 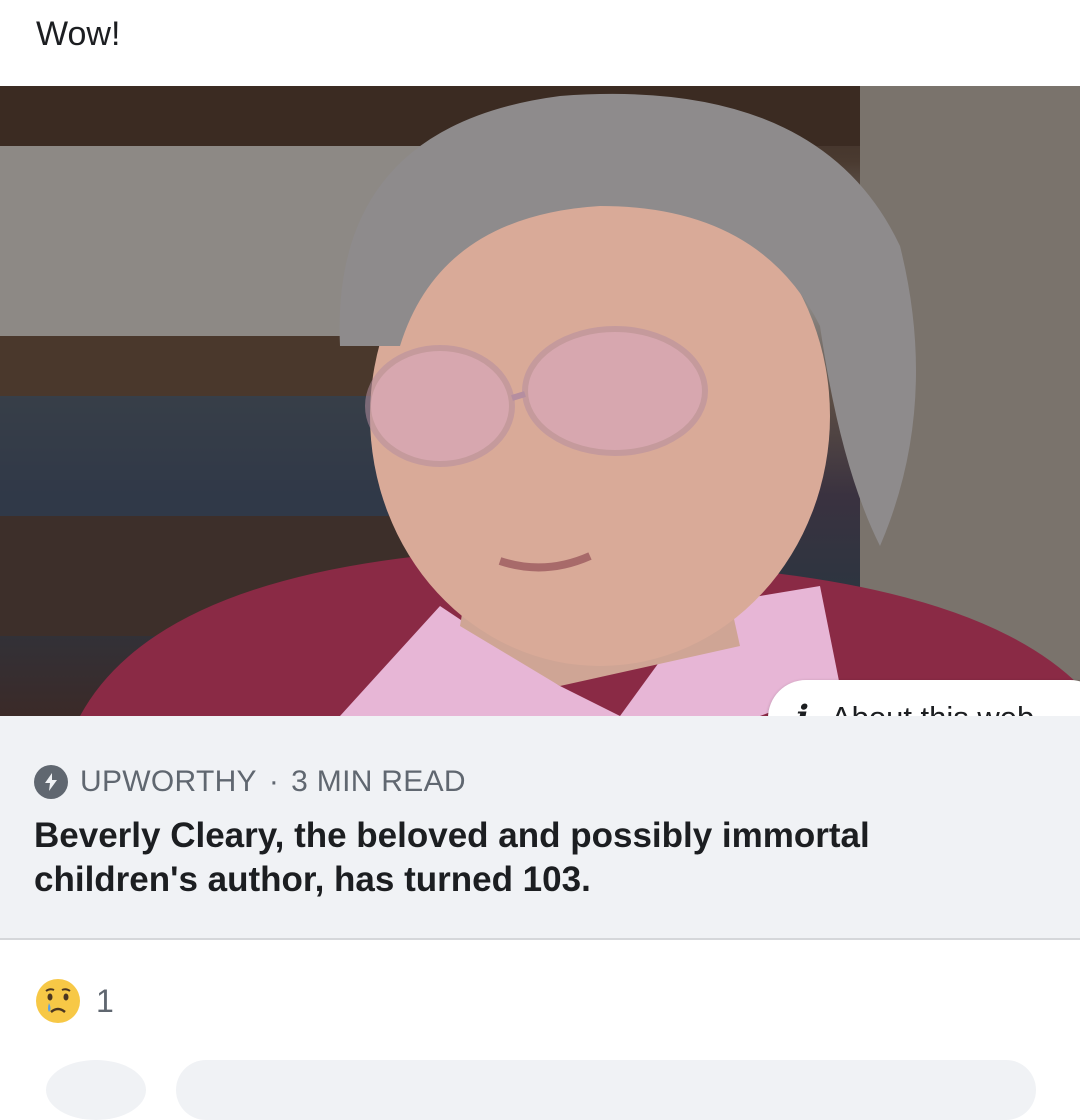 I want to click on action-avatar-placeholder, so click(x=96, y=1090).